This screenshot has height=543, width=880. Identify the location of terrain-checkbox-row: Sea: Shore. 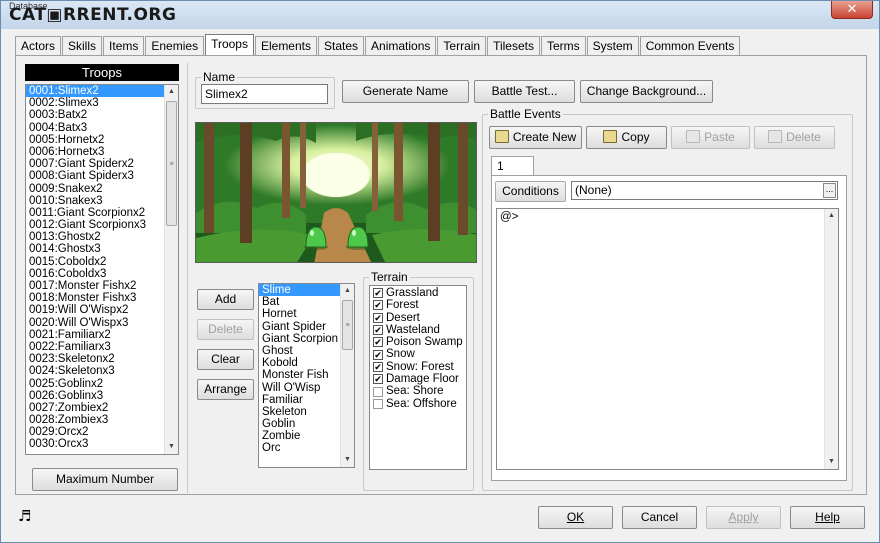
(418, 391).